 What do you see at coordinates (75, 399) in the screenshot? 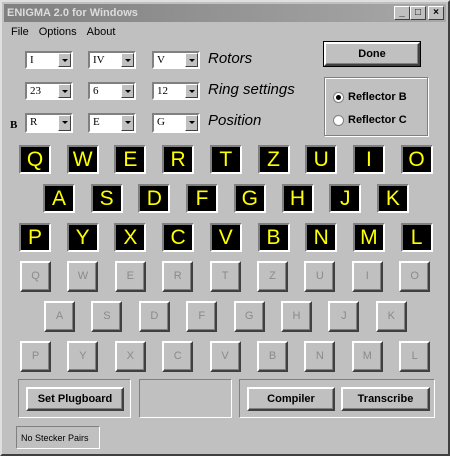
I see `set-plugboard-button: Set Plugboard` at bounding box center [75, 399].